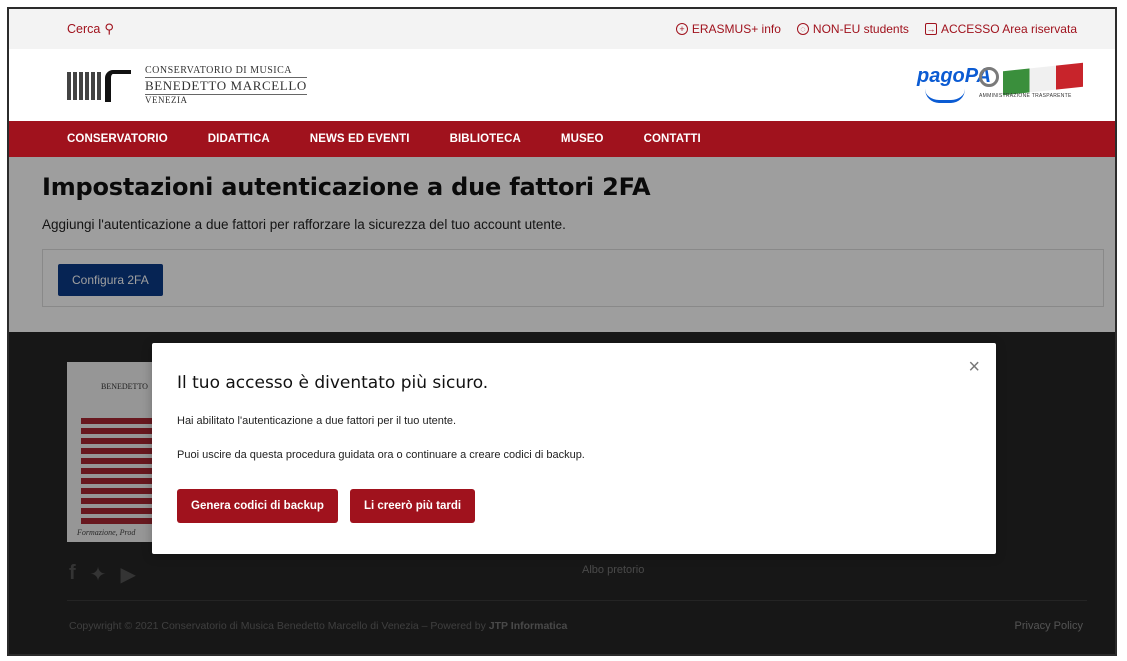  I want to click on search-icon: ⚲, so click(109, 28).